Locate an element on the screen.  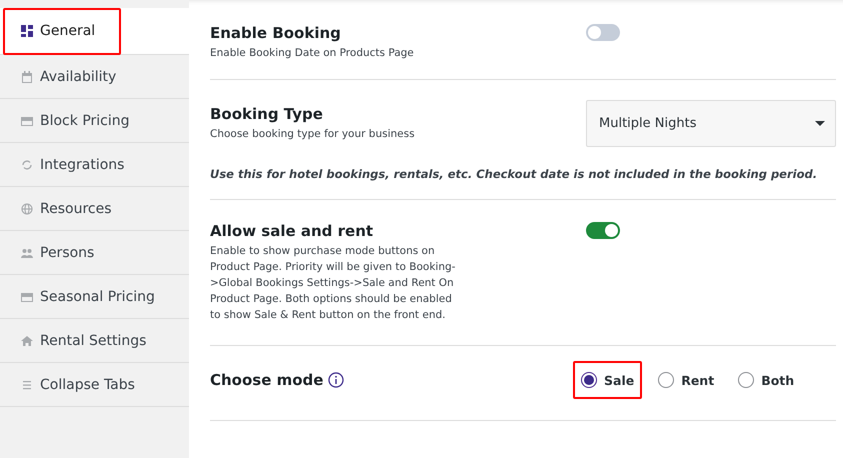
sidebar-tab: General is located at coordinates (94, 31).